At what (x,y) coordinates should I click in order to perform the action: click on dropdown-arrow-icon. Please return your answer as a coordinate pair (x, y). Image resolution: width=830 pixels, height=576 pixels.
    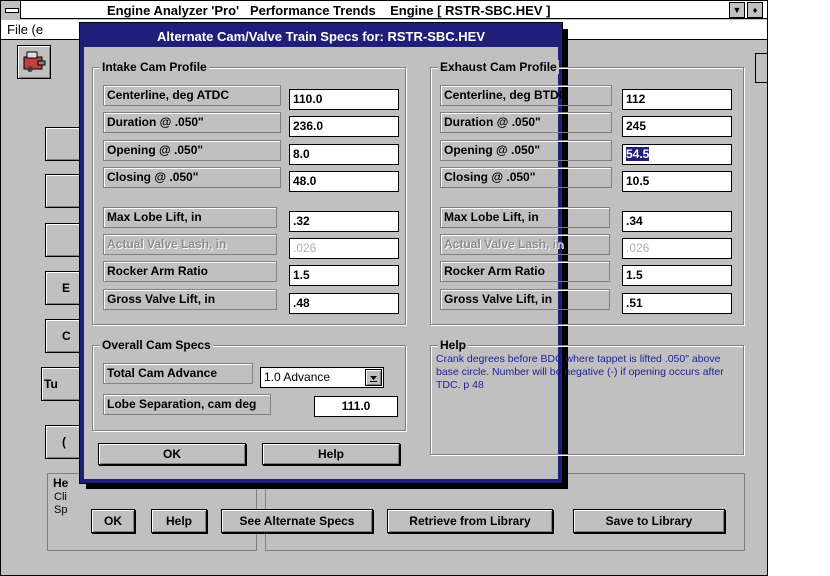
    Looking at the image, I should click on (373, 377).